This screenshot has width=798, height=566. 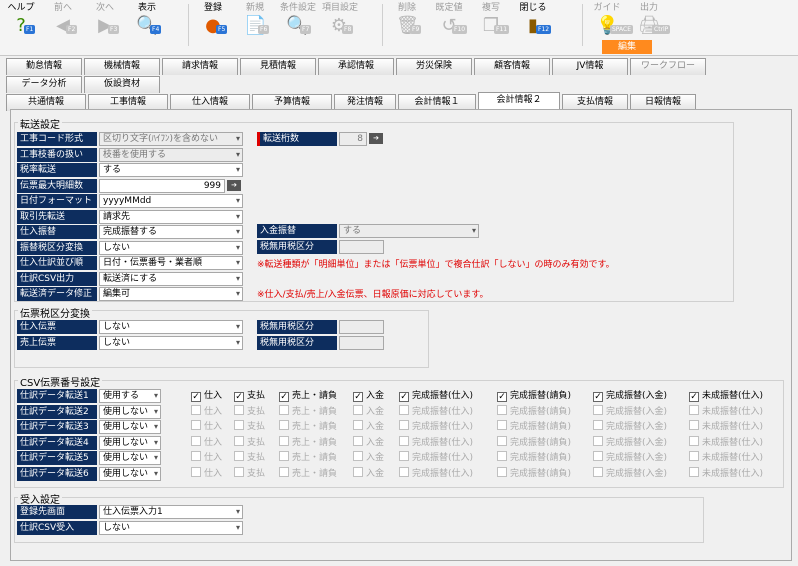 What do you see at coordinates (63, 27) in the screenshot?
I see `toolbar-button-1: 前へ ◀ F2` at bounding box center [63, 27].